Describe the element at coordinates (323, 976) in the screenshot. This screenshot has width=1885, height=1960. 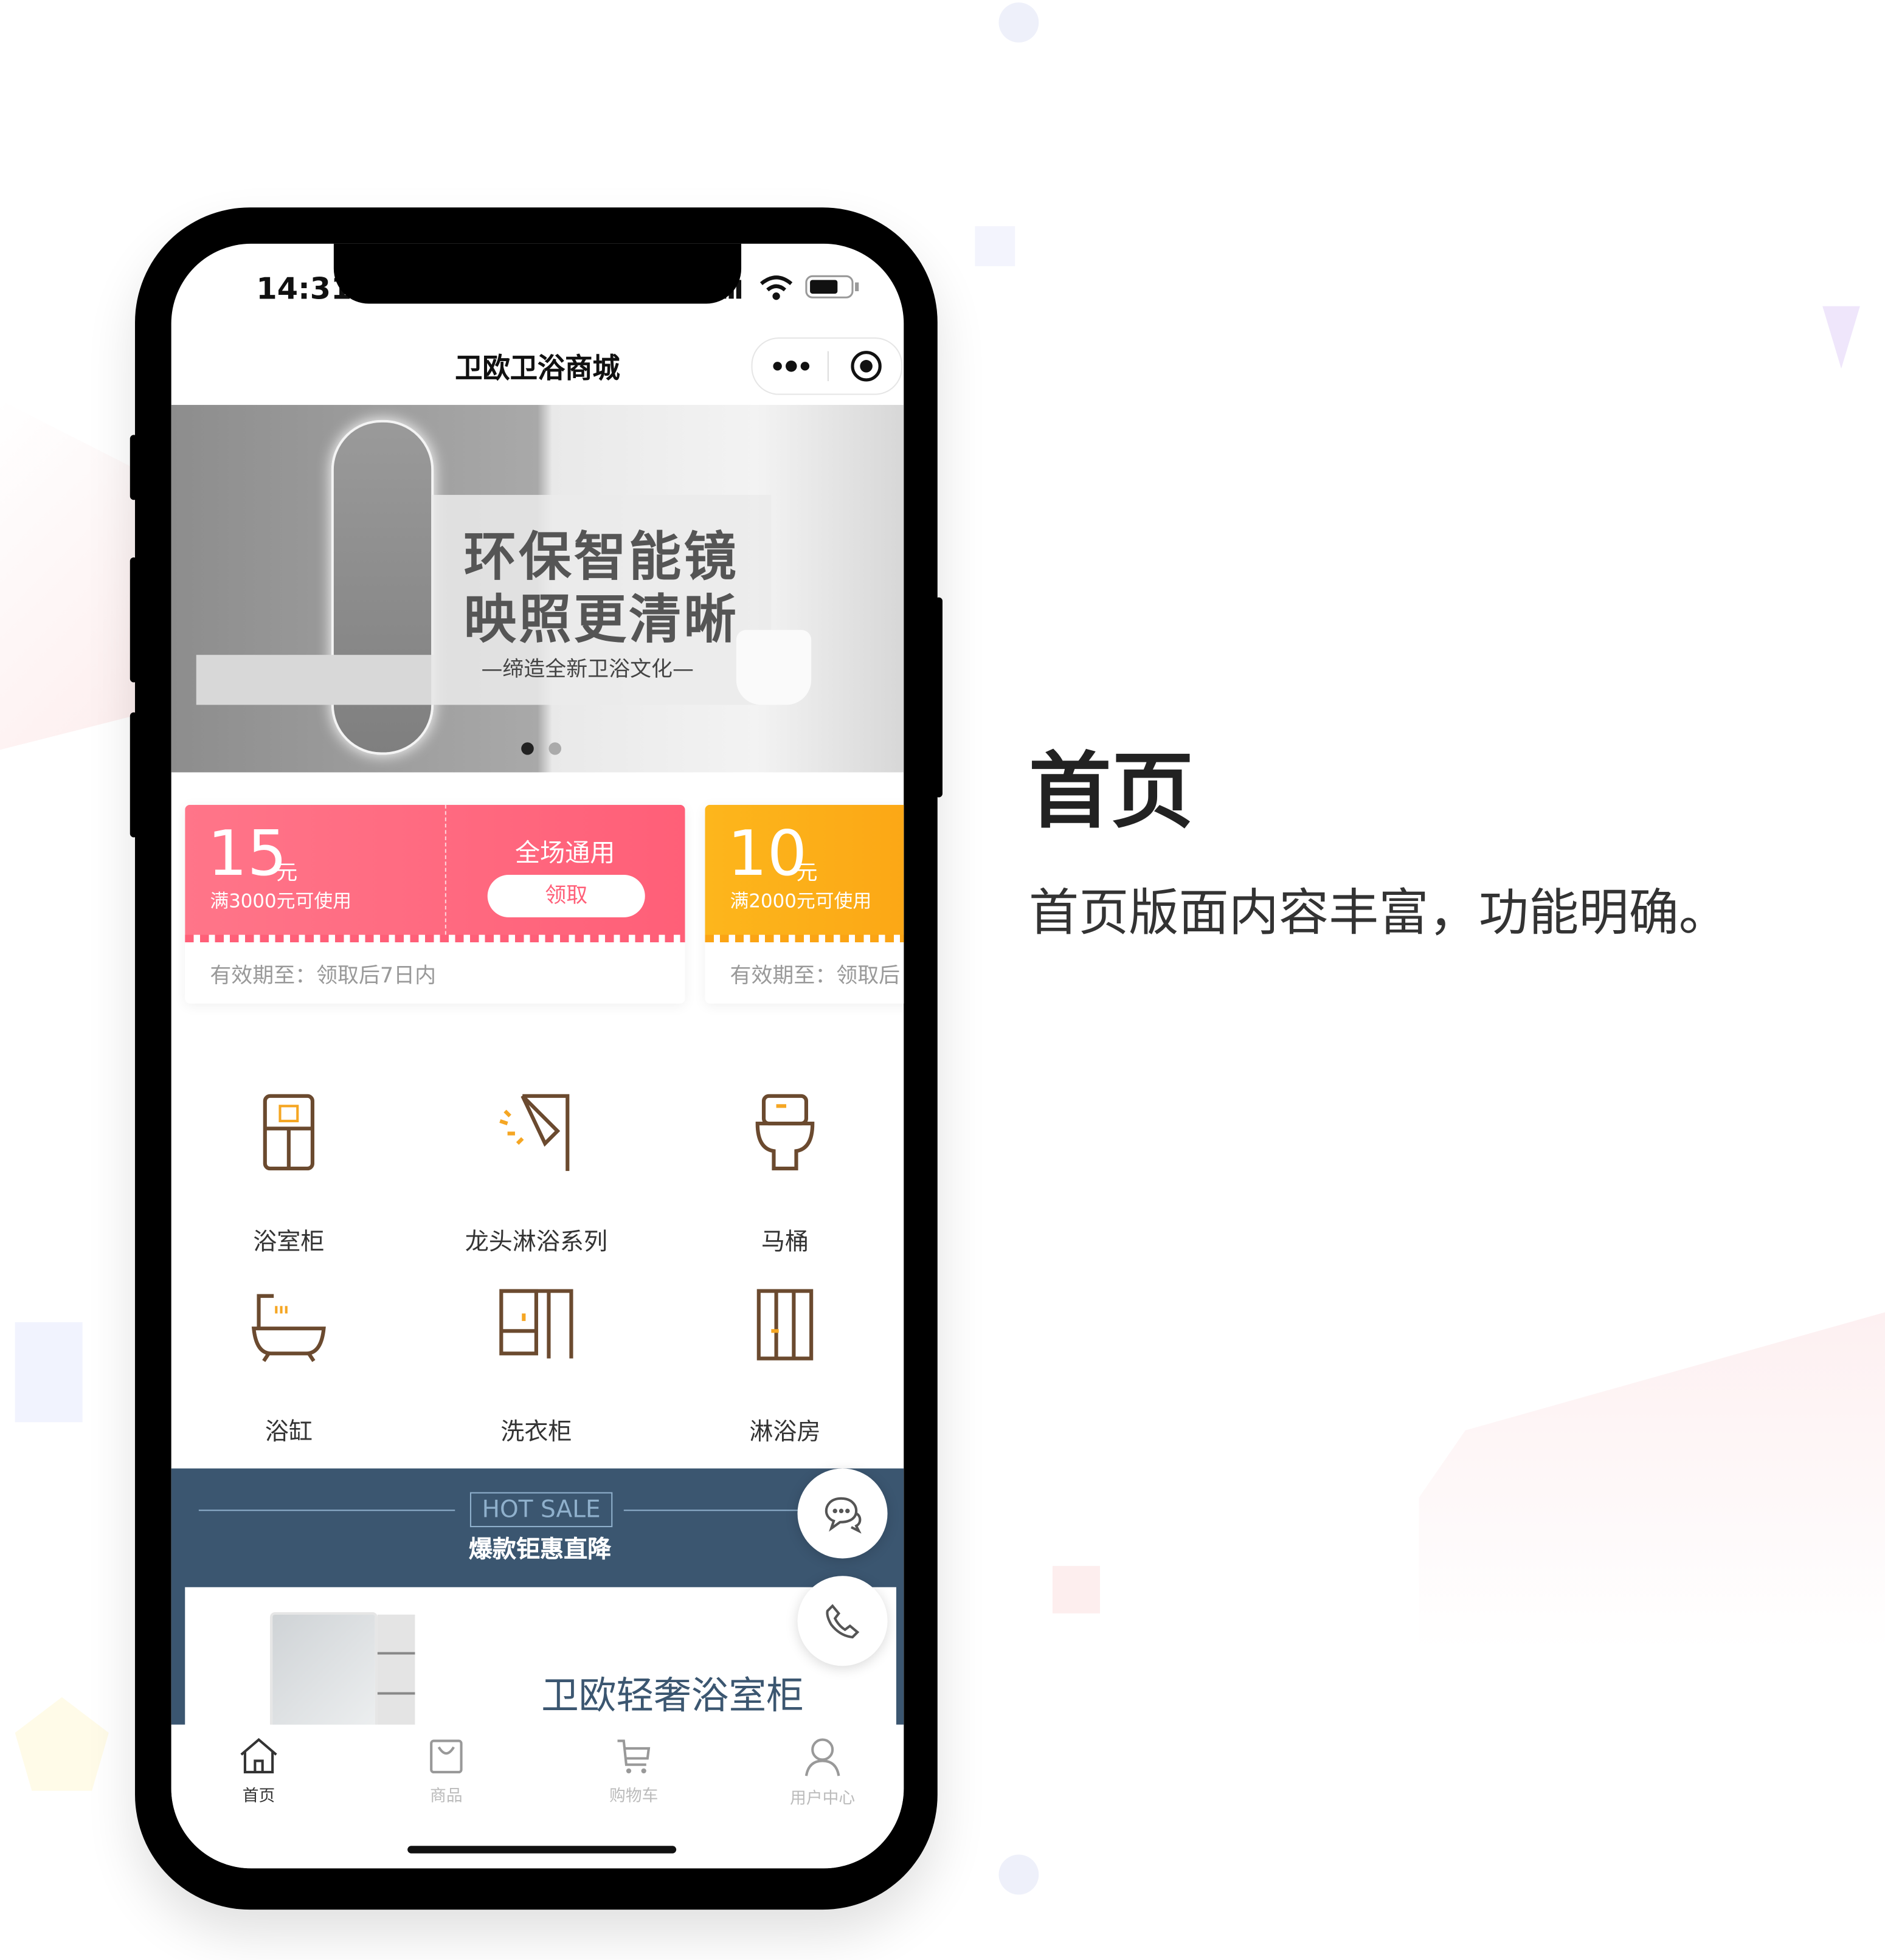
I see `coupon-validity: 有效期至：领取后7日内` at that location.